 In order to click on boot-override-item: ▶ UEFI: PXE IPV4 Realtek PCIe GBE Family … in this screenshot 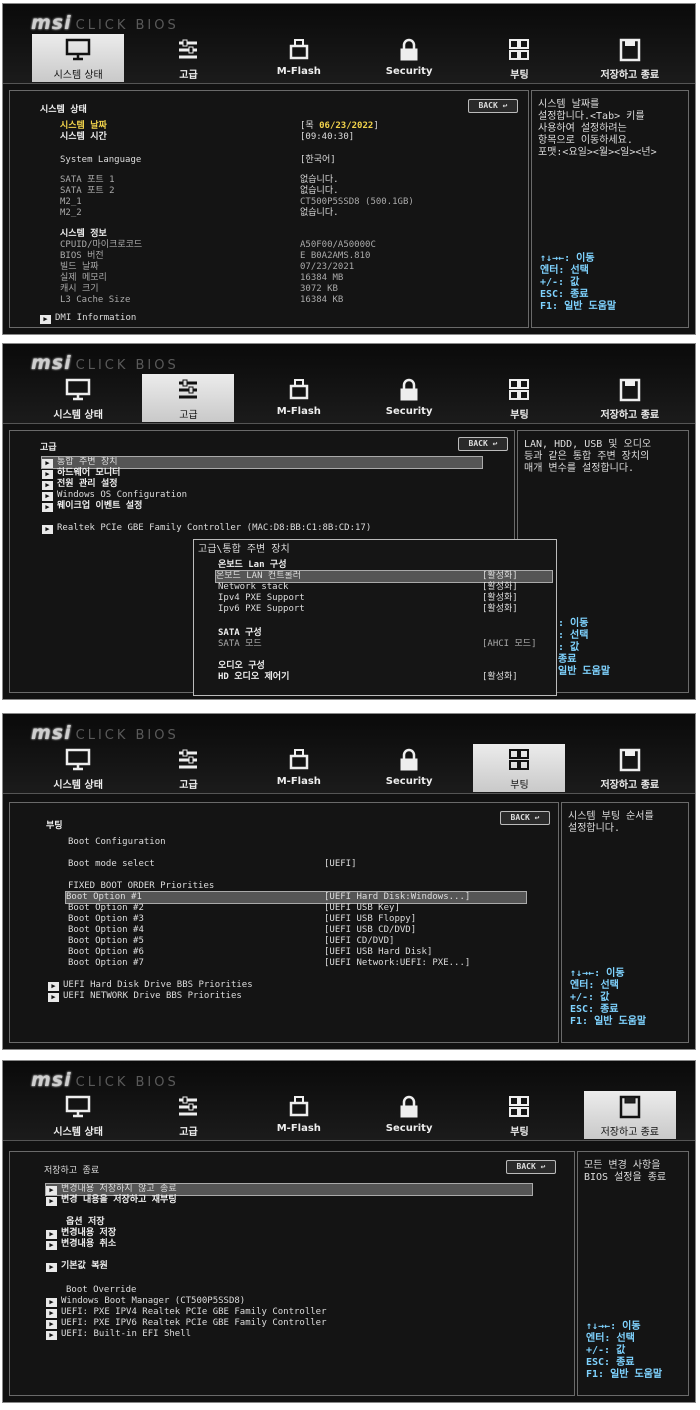, I will do `click(186, 1312)`.